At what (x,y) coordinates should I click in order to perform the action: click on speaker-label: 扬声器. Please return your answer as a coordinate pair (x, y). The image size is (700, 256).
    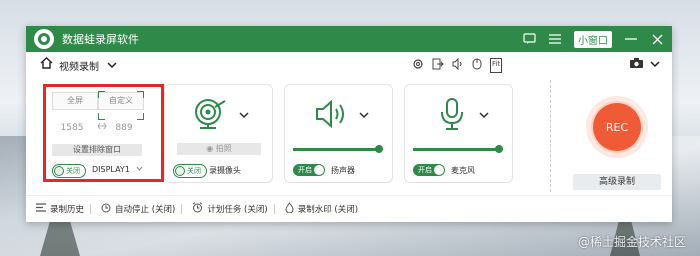
    Looking at the image, I should click on (343, 170).